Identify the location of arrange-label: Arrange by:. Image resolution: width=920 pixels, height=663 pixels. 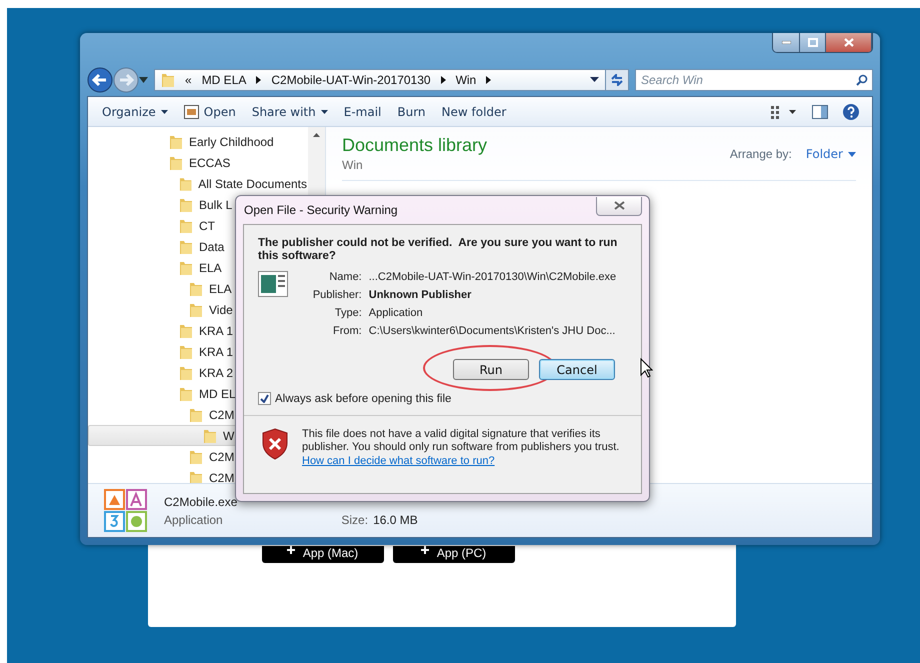
(761, 154).